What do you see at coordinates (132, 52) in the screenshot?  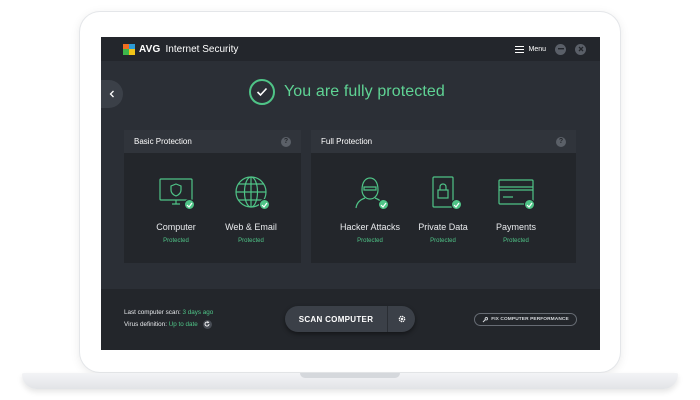 I see `logo-square-yellow` at bounding box center [132, 52].